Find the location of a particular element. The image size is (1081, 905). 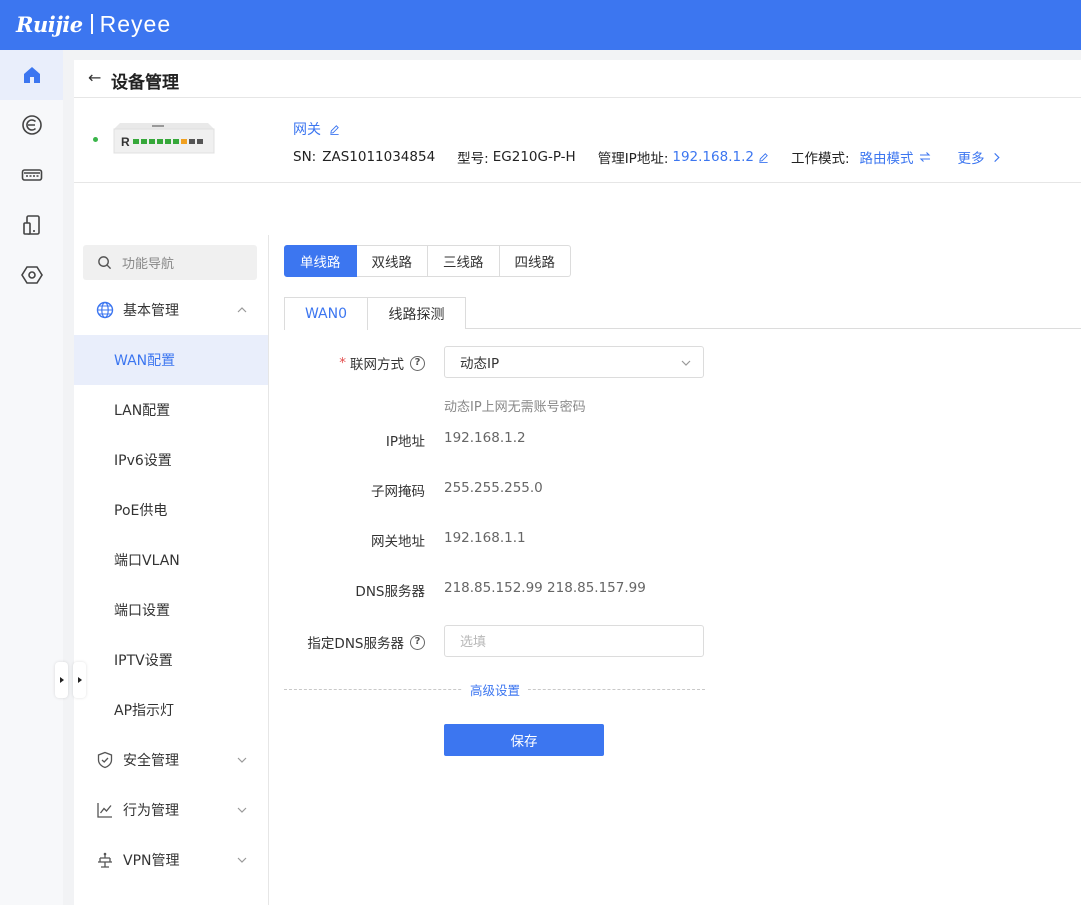

dns-value: 218.85.152.99 218.85.157.99 is located at coordinates (545, 588).